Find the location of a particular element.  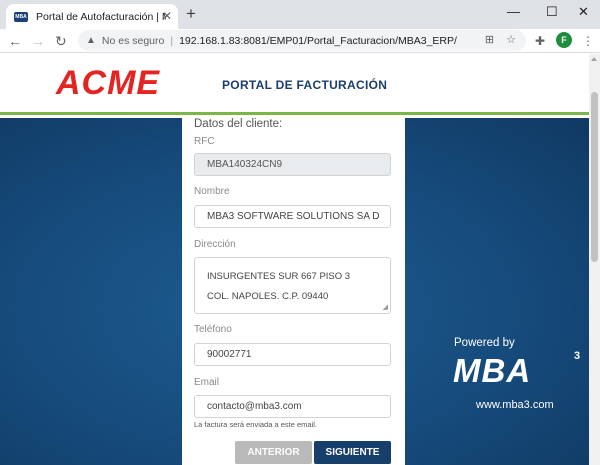

previous-button: ANTERIOR is located at coordinates (273, 452).